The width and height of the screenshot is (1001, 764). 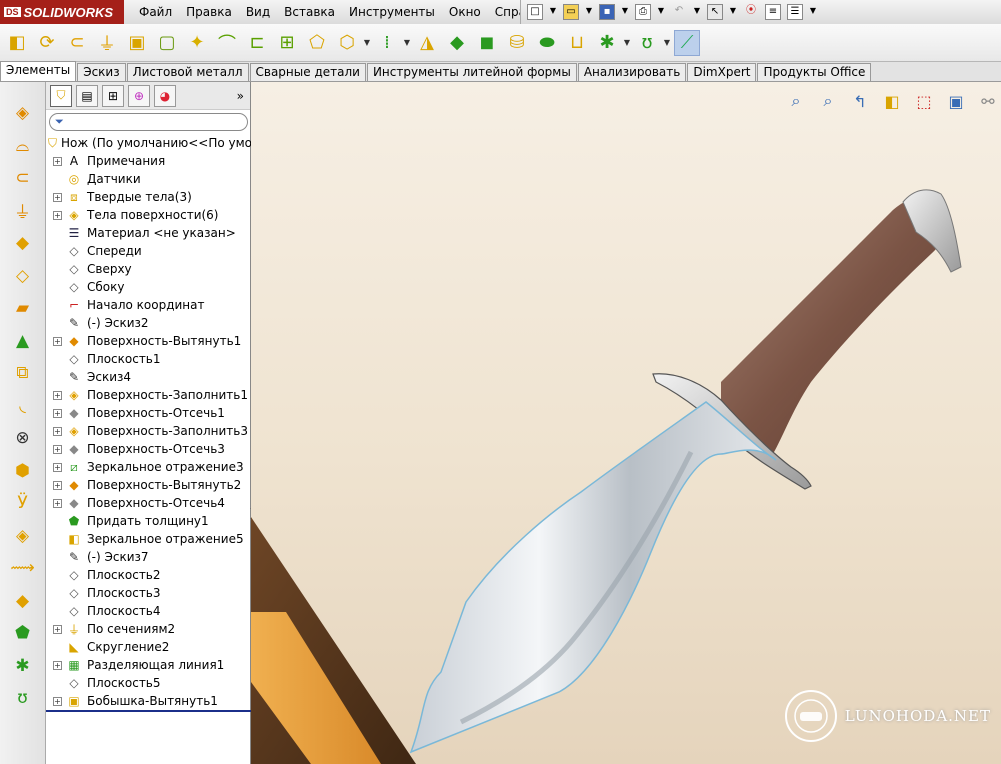 What do you see at coordinates (309, 12) in the screenshot?
I see `menu-insert: Вставка` at bounding box center [309, 12].